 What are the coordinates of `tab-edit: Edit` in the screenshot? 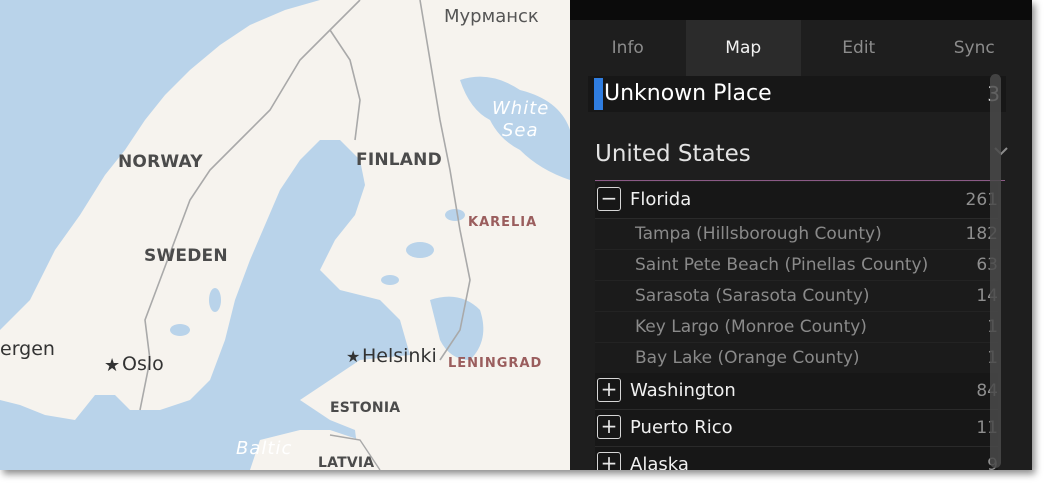 It's located at (859, 48).